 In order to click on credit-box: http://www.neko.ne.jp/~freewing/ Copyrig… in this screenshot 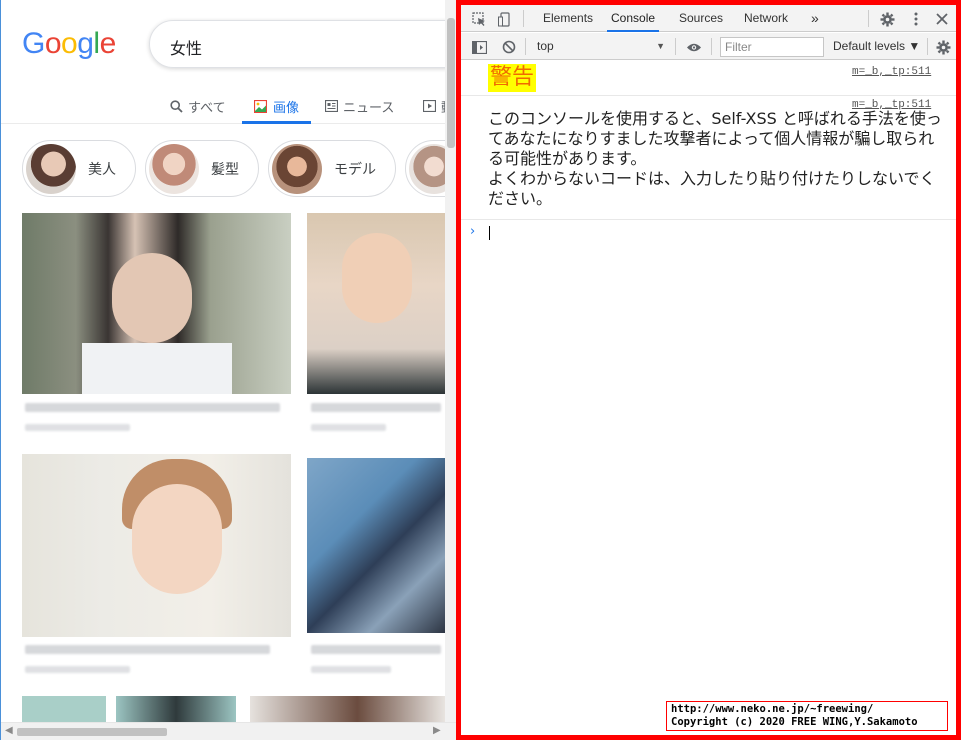, I will do `click(807, 716)`.